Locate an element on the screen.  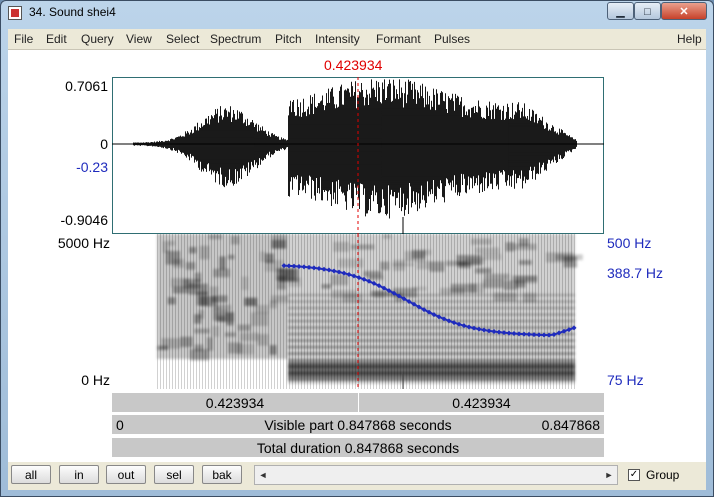
pitch-bottom-label: 75 Hz is located at coordinates (625, 380).